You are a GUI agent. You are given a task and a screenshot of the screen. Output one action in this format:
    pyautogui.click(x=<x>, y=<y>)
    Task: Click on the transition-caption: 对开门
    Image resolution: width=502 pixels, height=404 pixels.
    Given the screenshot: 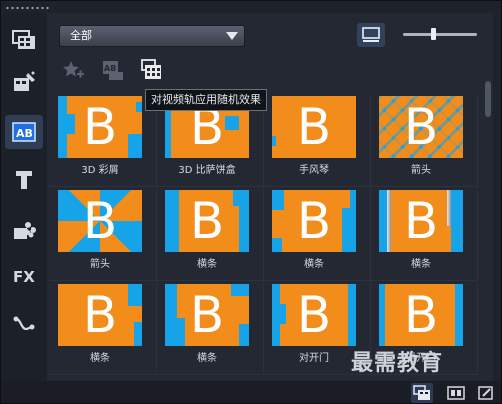 What is the action you would take?
    pyautogui.click(x=314, y=358)
    